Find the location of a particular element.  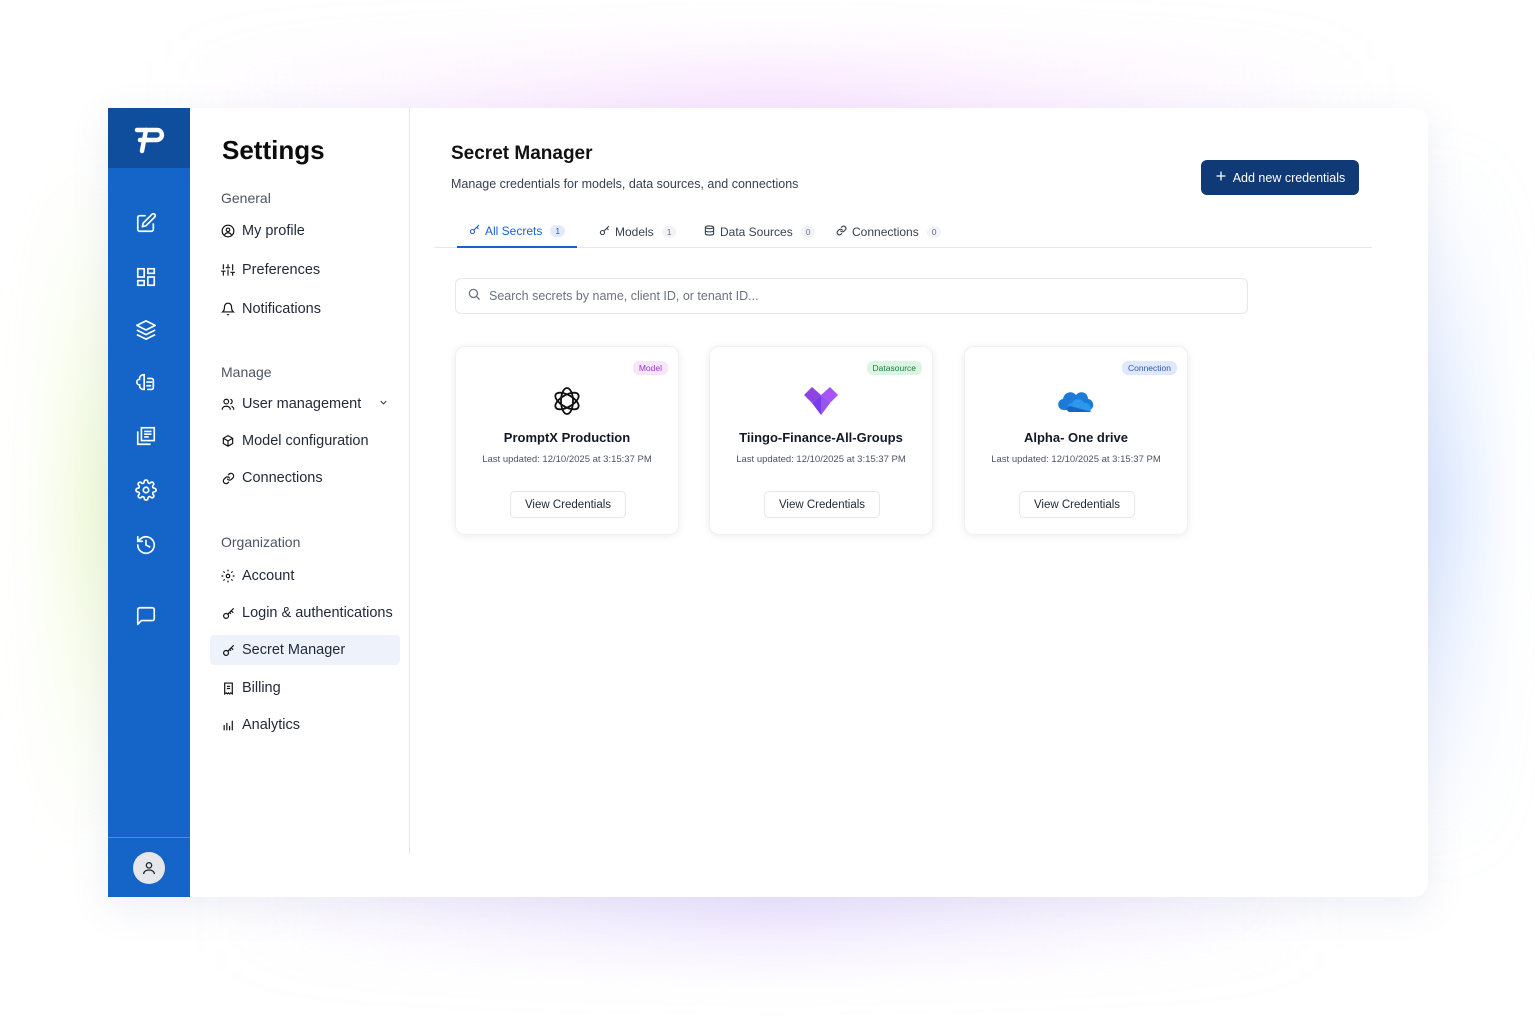

app-logo is located at coordinates (149, 138).